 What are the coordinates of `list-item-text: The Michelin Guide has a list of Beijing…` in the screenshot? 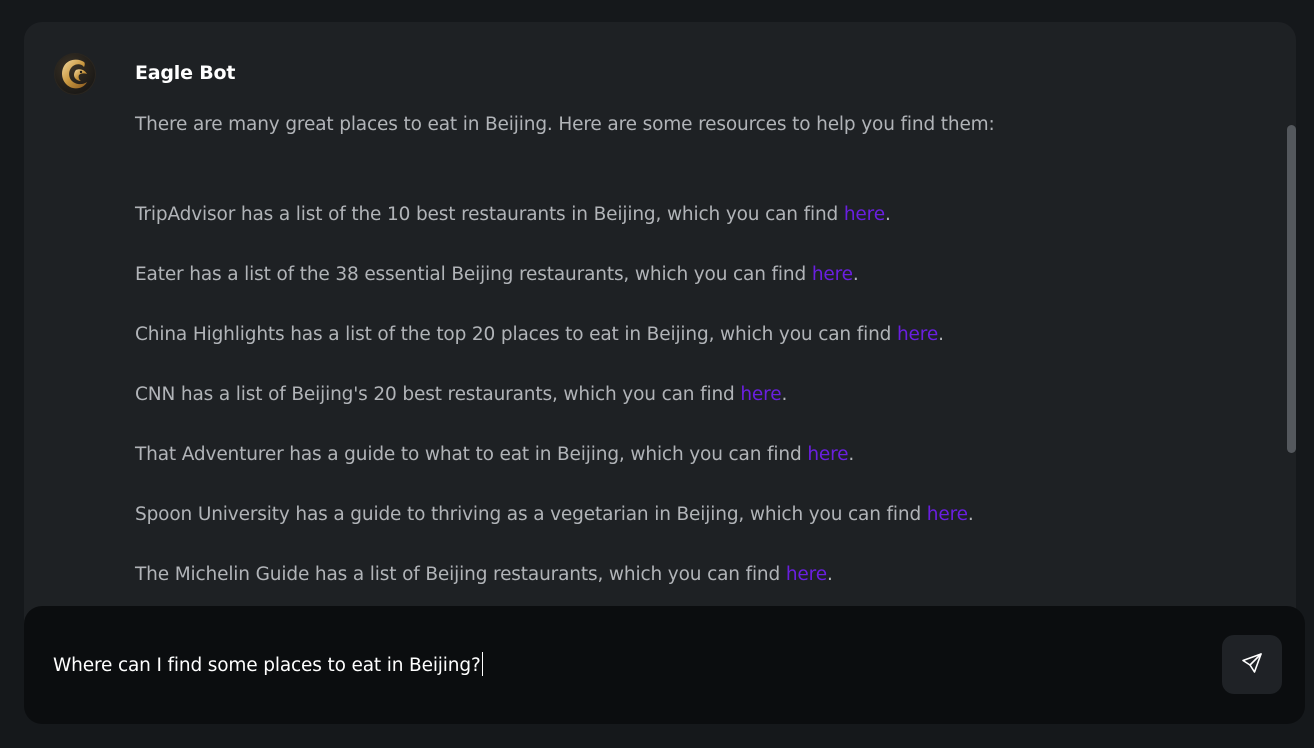 It's located at (460, 574).